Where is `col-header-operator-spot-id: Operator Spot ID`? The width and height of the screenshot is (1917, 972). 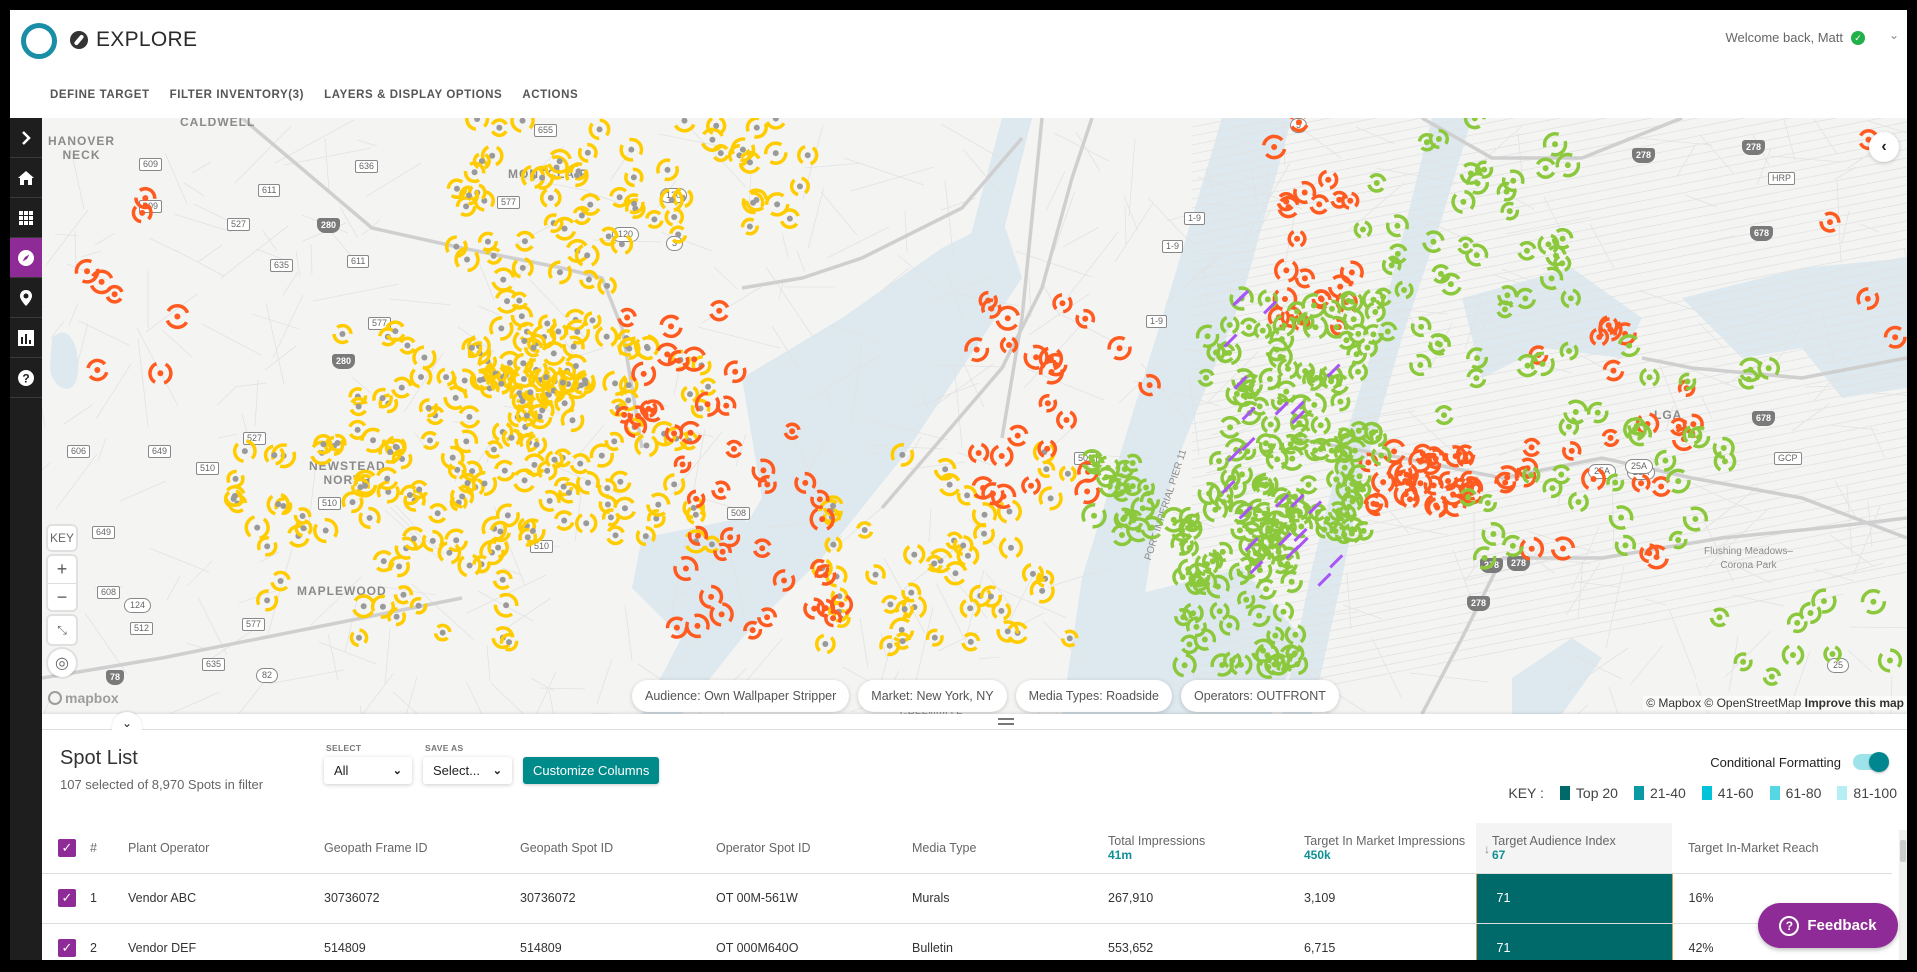
col-header-operator-spot-id: Operator Spot ID is located at coordinates (806, 848).